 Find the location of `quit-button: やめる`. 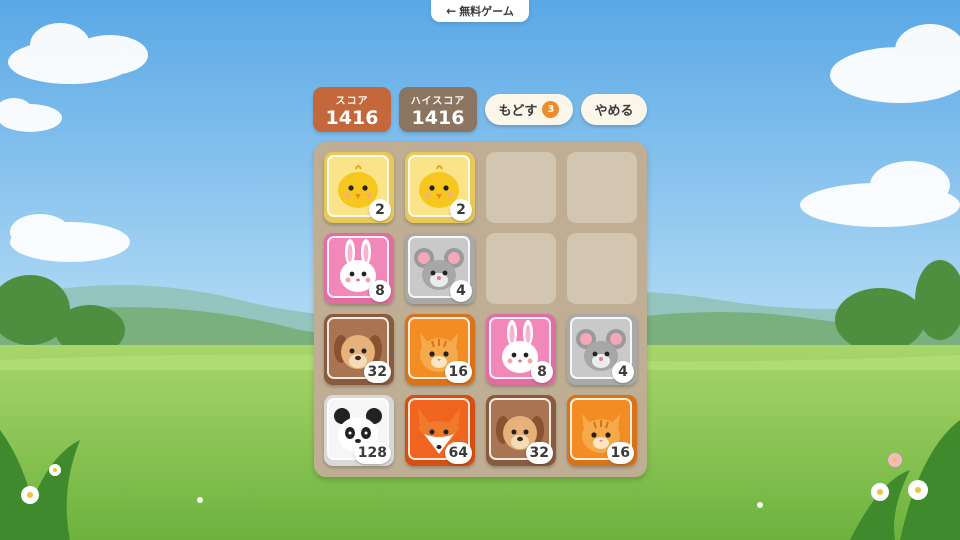

quit-button: やめる is located at coordinates (614, 109).